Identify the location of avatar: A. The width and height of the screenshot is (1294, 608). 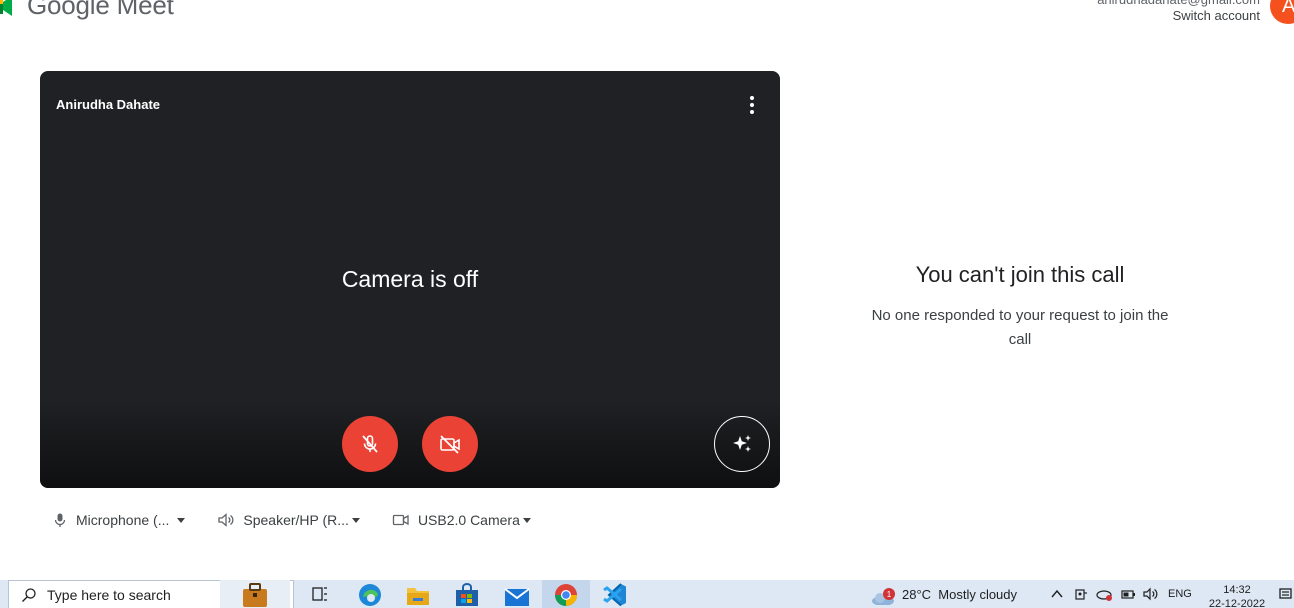
(1282, 12).